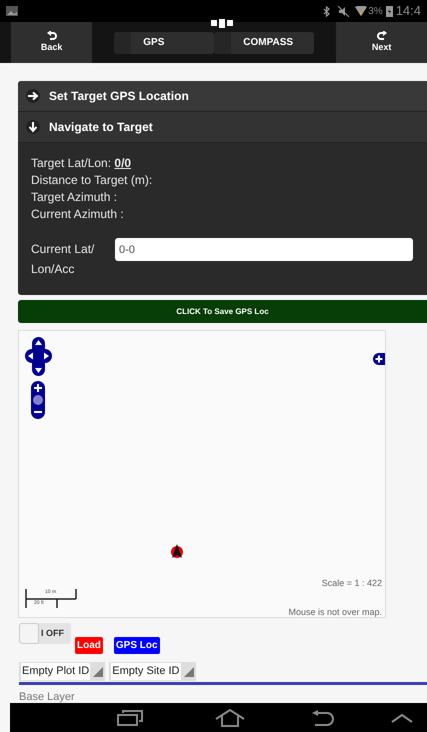  Describe the element at coordinates (352, 583) in the screenshot. I see `scale-text: Scale = 1 : 422` at that location.